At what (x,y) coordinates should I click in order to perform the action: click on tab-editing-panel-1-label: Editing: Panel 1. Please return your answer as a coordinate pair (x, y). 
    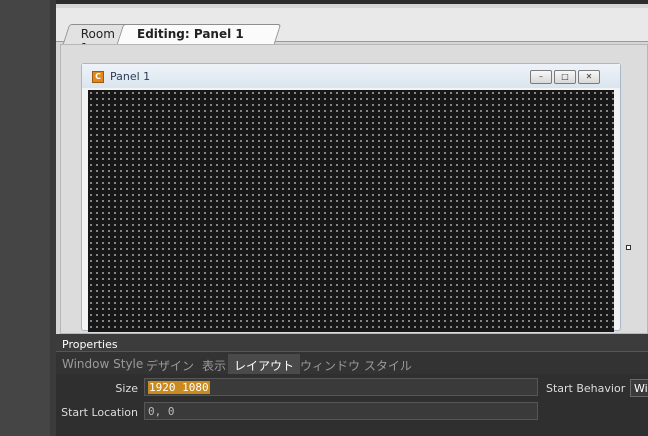
    Looking at the image, I should click on (190, 34).